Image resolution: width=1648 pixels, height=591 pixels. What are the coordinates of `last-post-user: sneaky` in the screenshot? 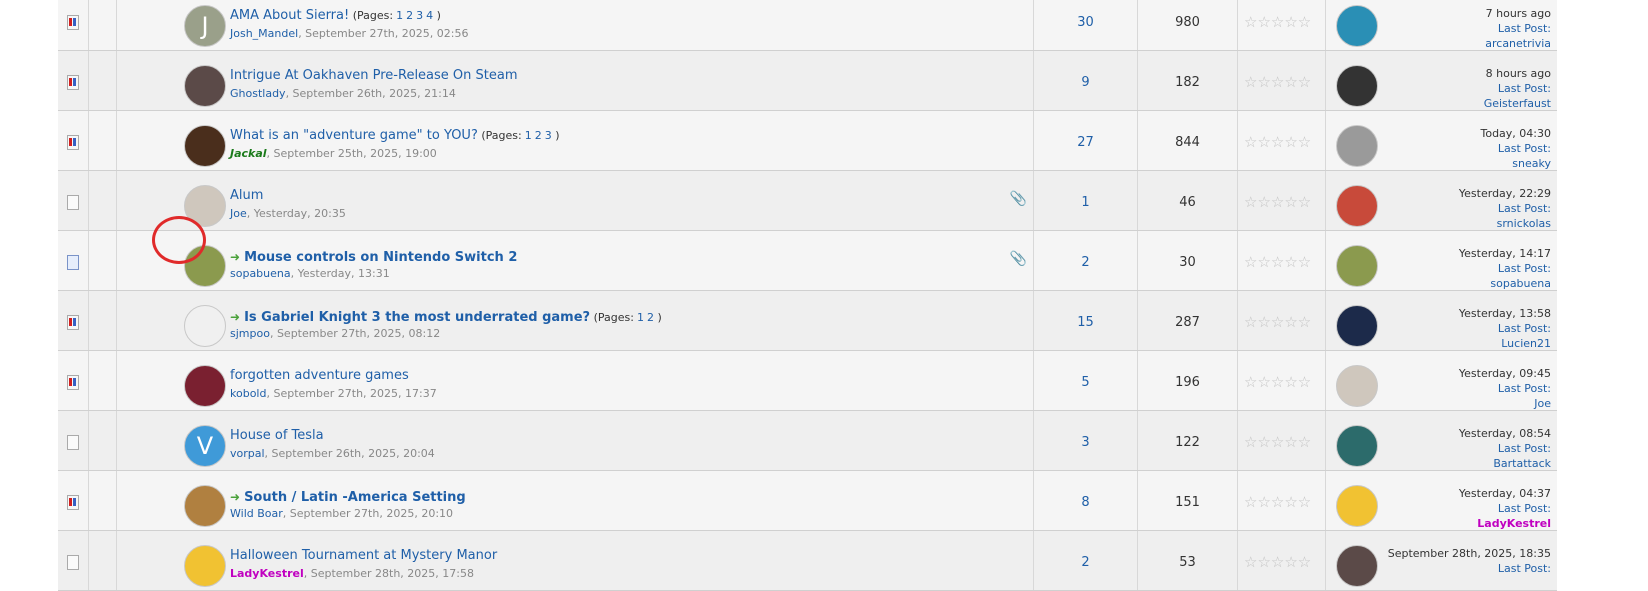 It's located at (1515, 163).